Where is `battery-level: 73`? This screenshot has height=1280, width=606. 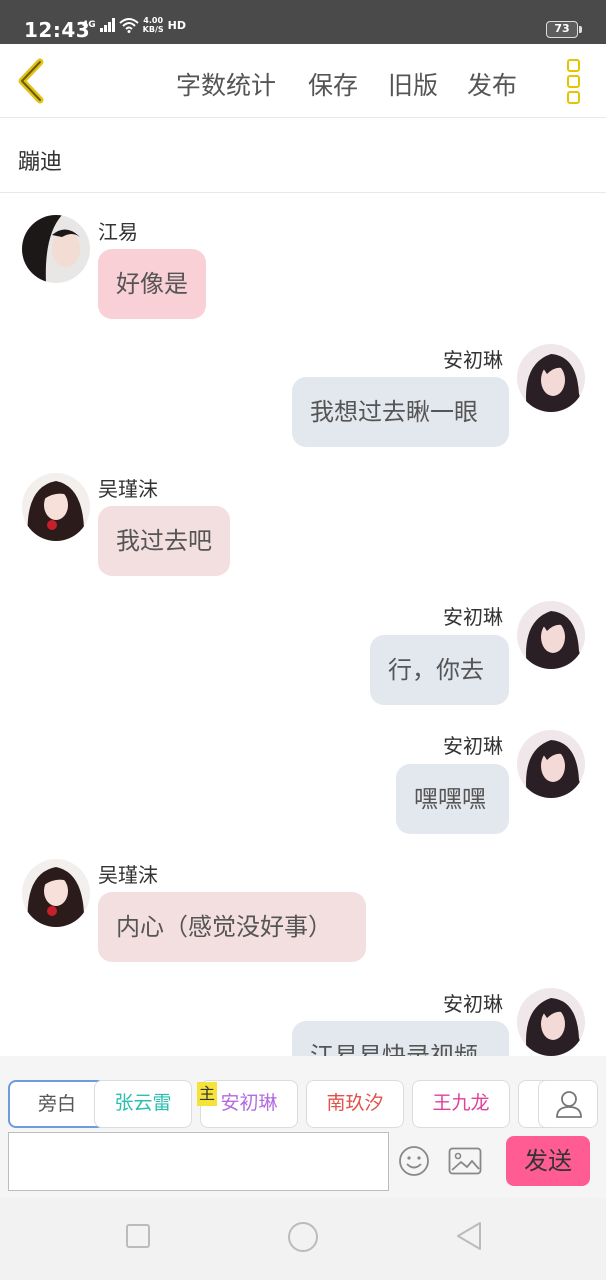
battery-level: 73 is located at coordinates (562, 28).